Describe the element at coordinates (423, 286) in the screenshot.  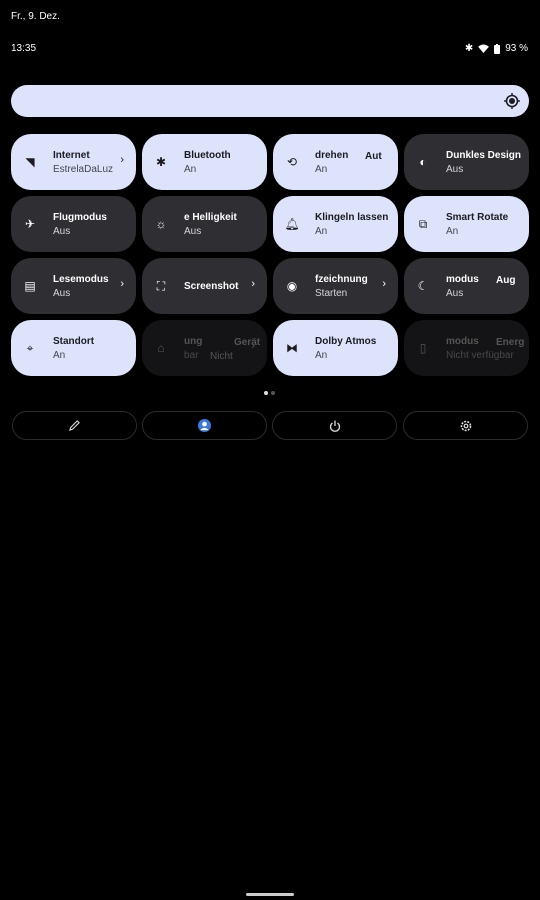
I see `moon-icon: ☾` at that location.